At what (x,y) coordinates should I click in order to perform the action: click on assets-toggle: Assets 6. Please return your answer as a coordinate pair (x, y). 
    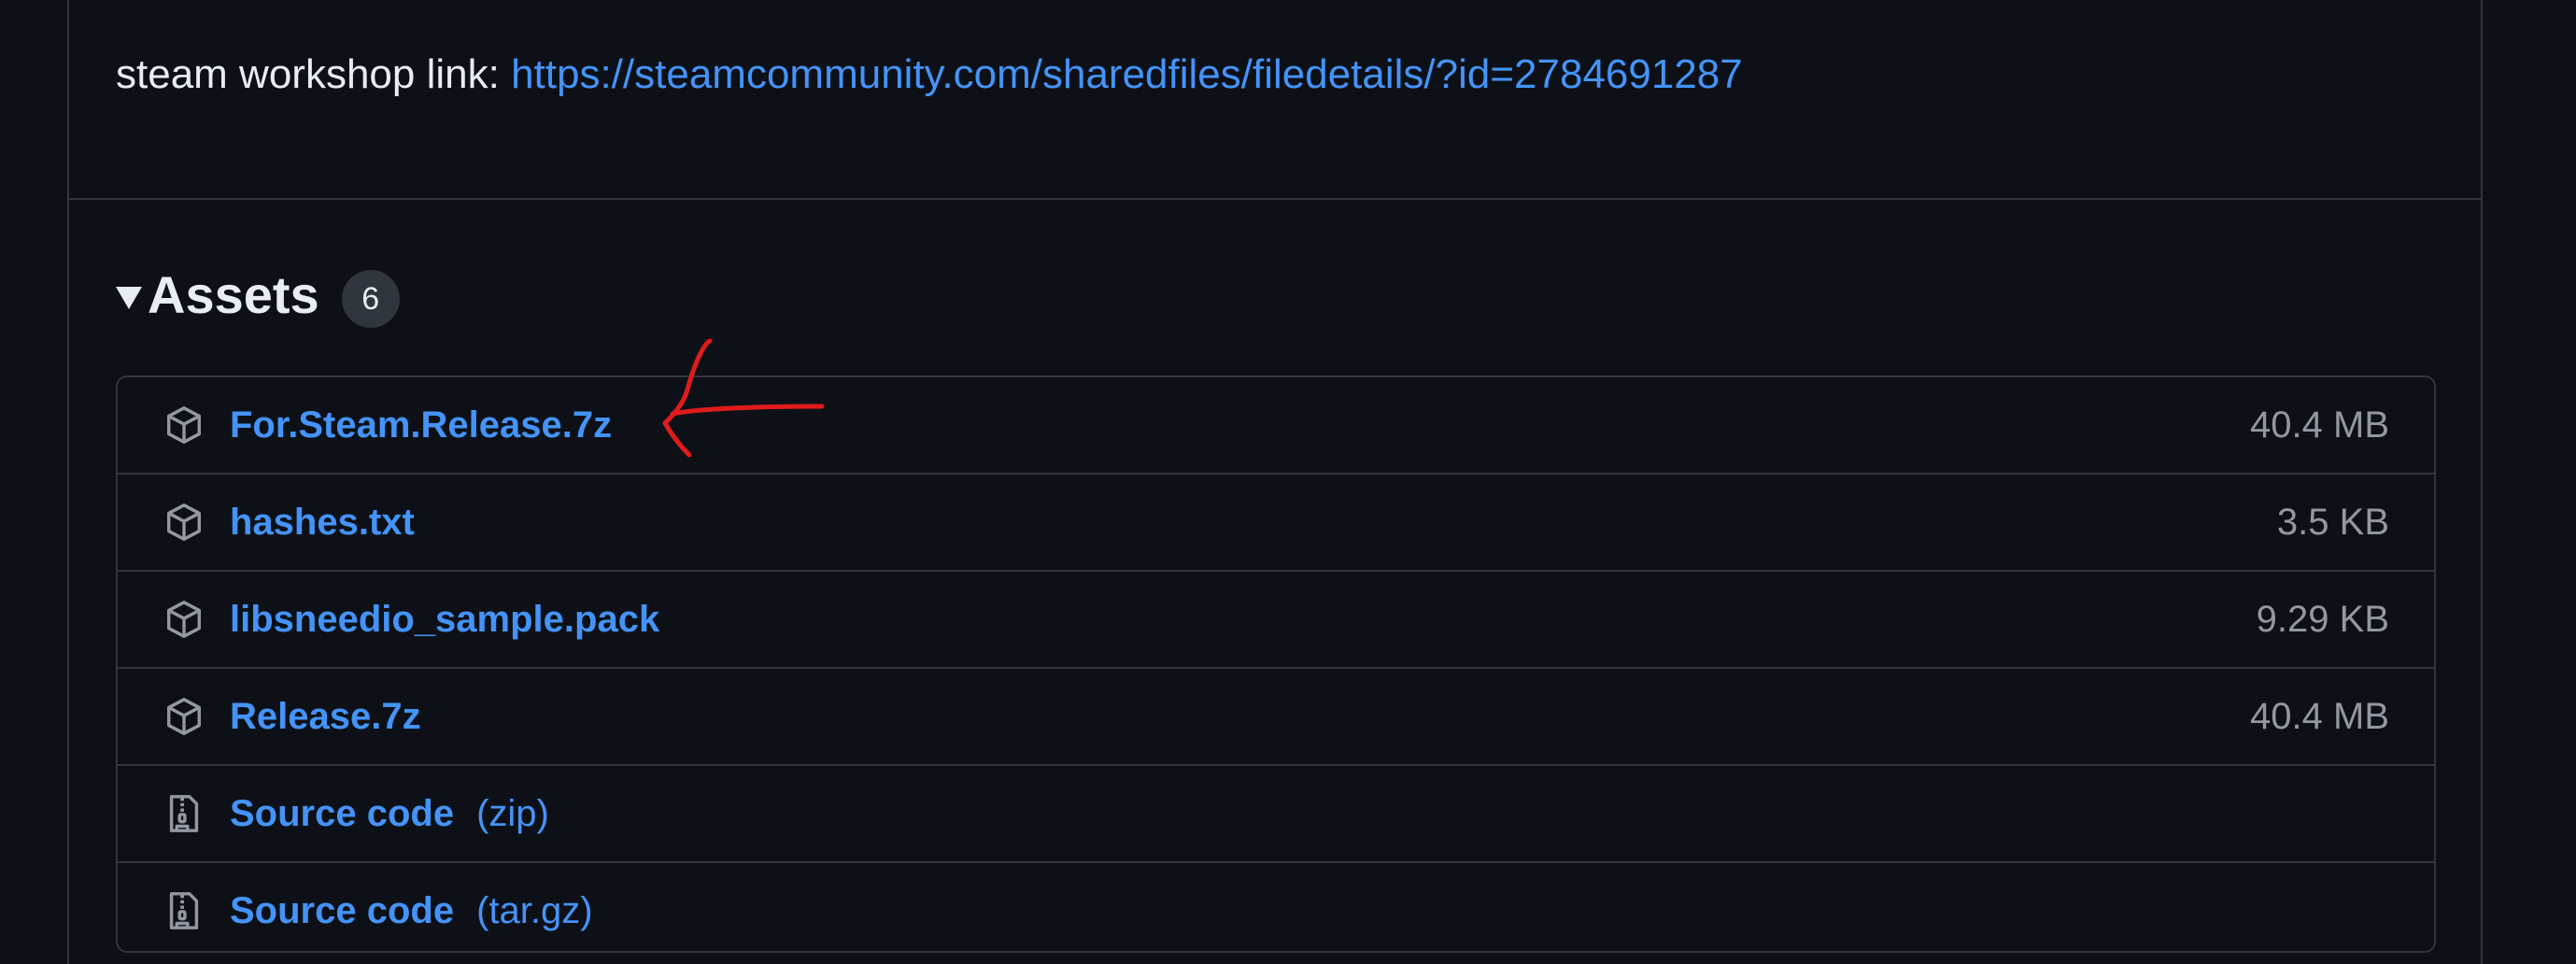
    Looking at the image, I should click on (258, 295).